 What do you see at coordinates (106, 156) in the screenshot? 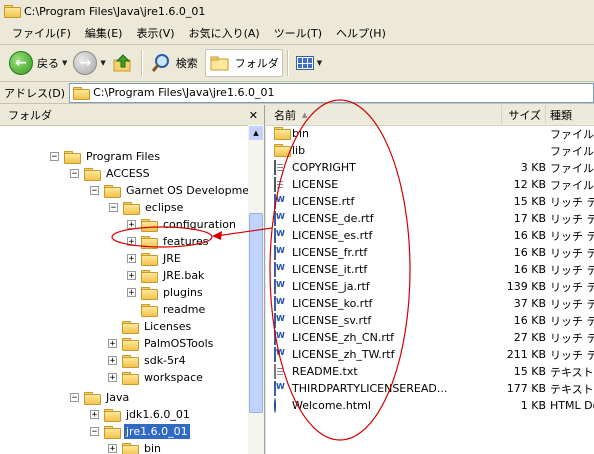
I see `tree-item-program-files: − Program Files` at bounding box center [106, 156].